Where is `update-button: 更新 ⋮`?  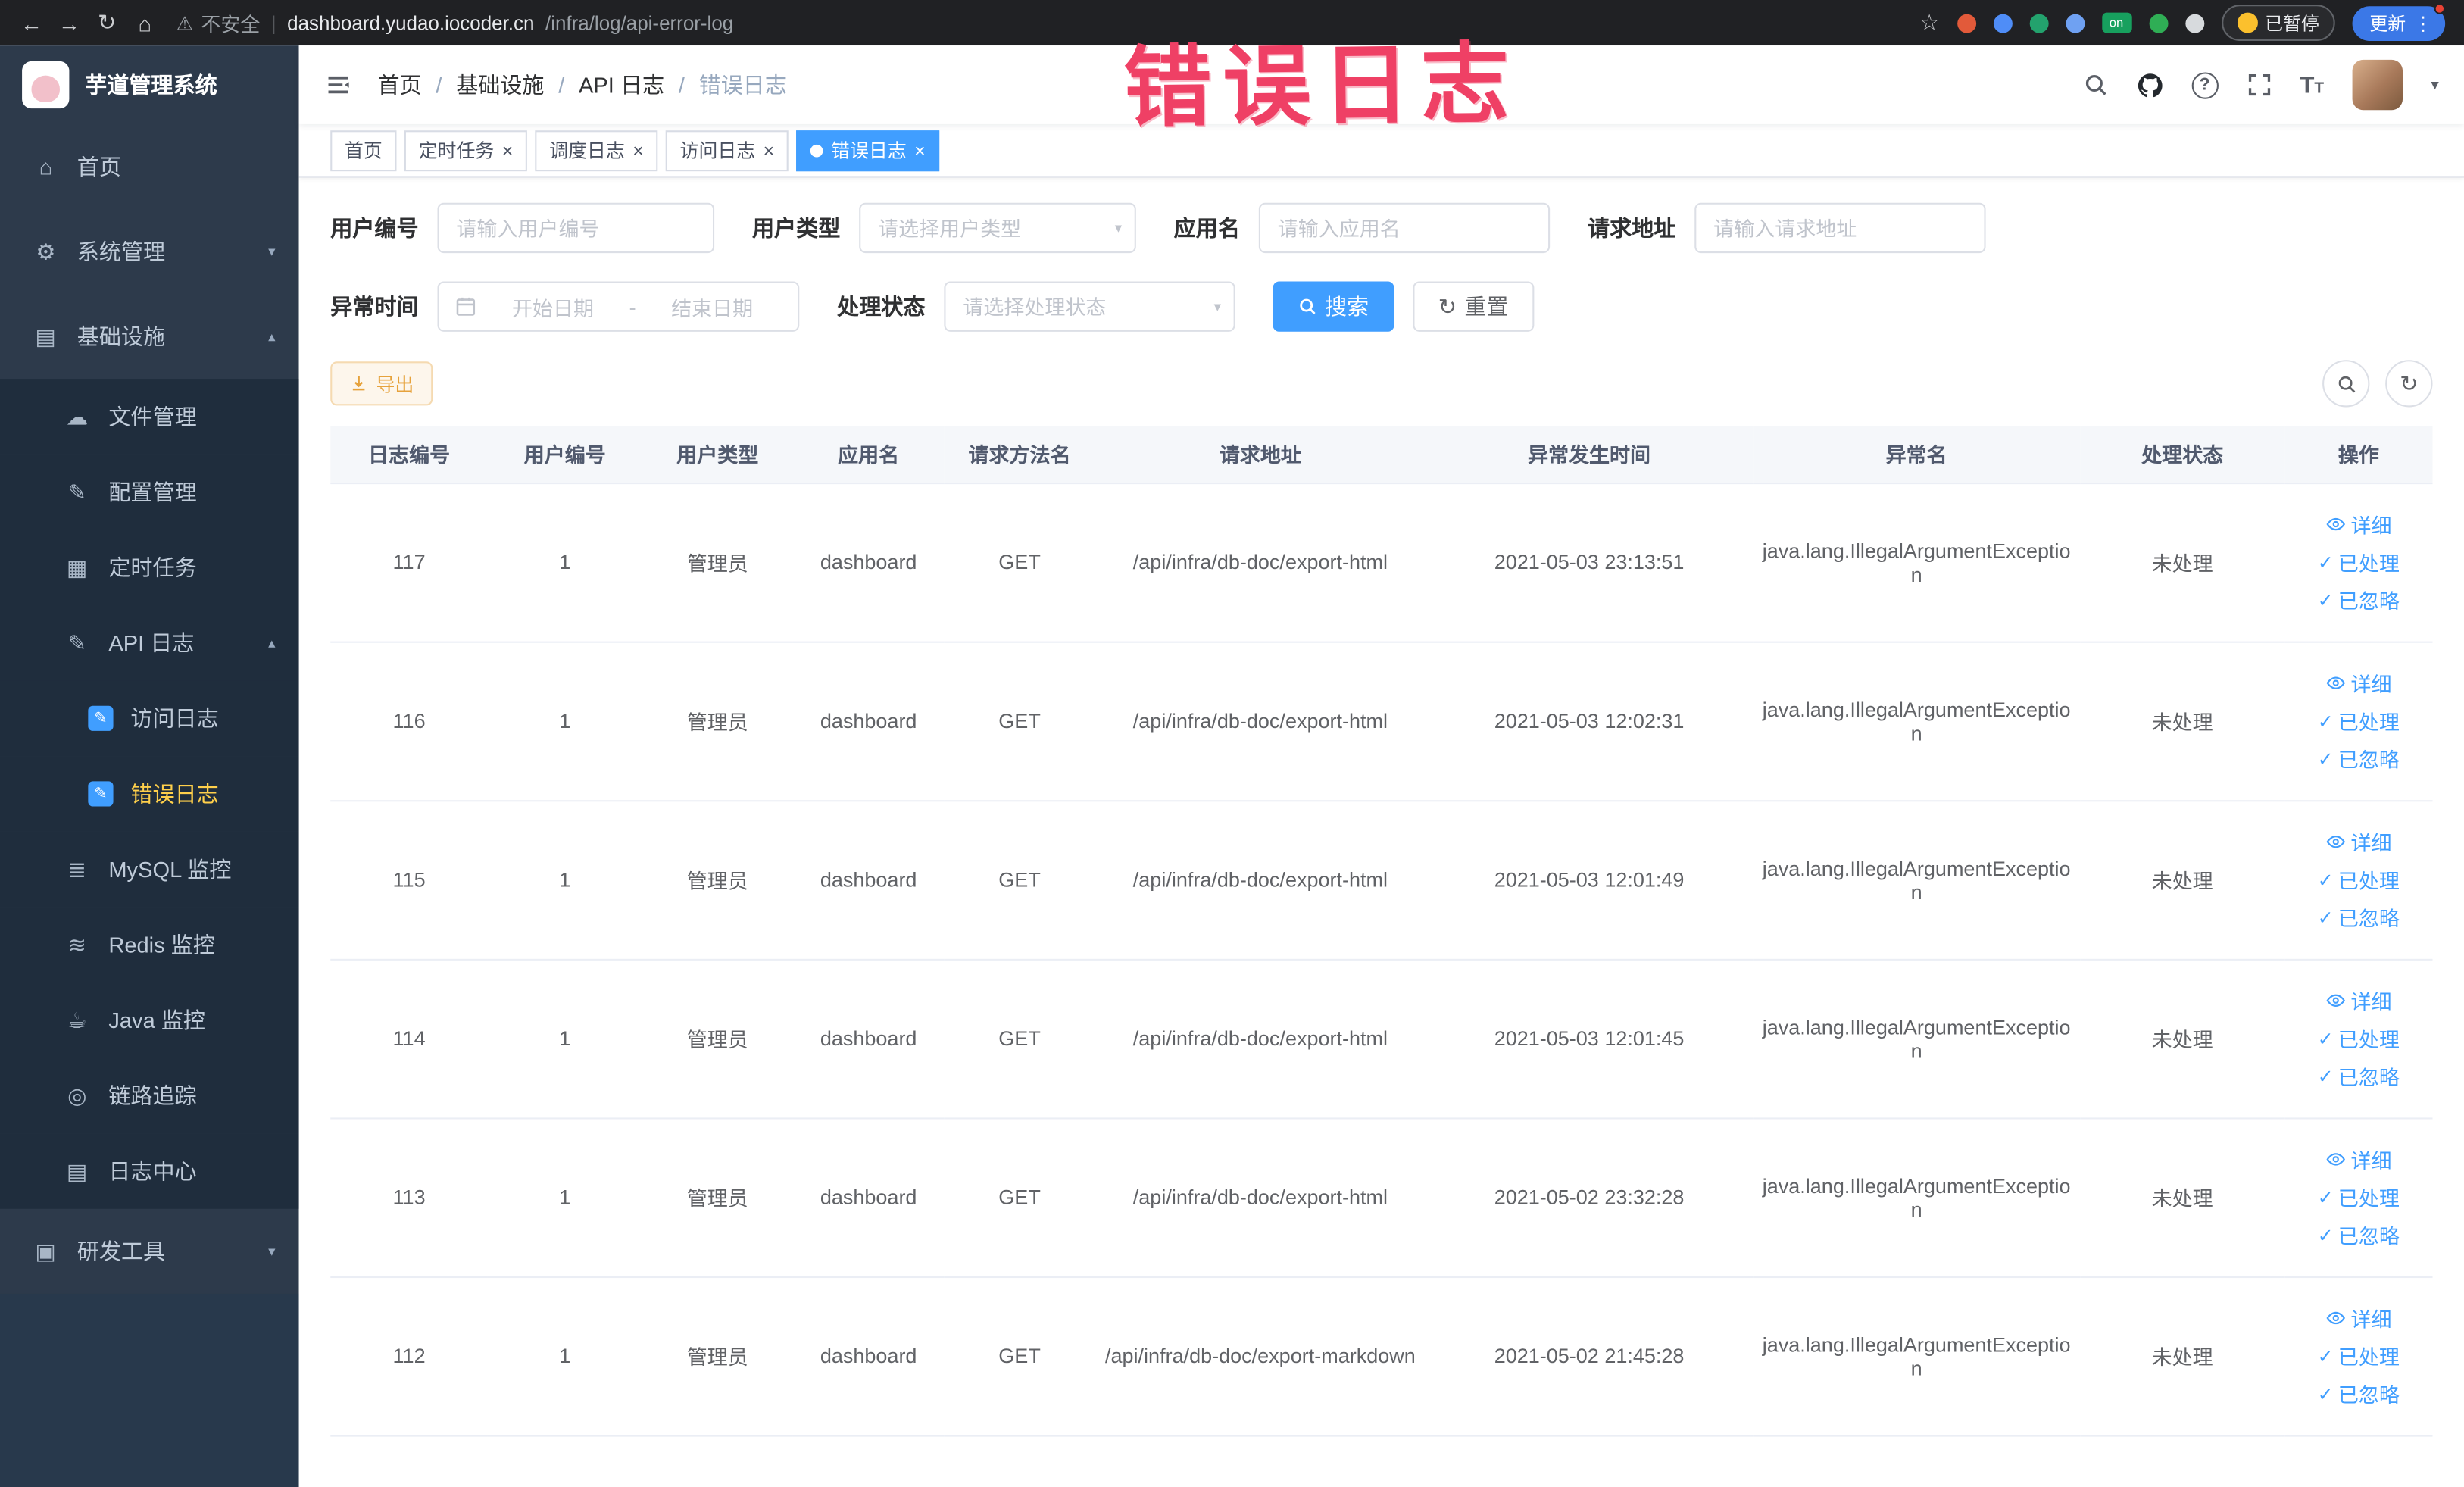
update-button: 更新 ⋮ is located at coordinates (2399, 21).